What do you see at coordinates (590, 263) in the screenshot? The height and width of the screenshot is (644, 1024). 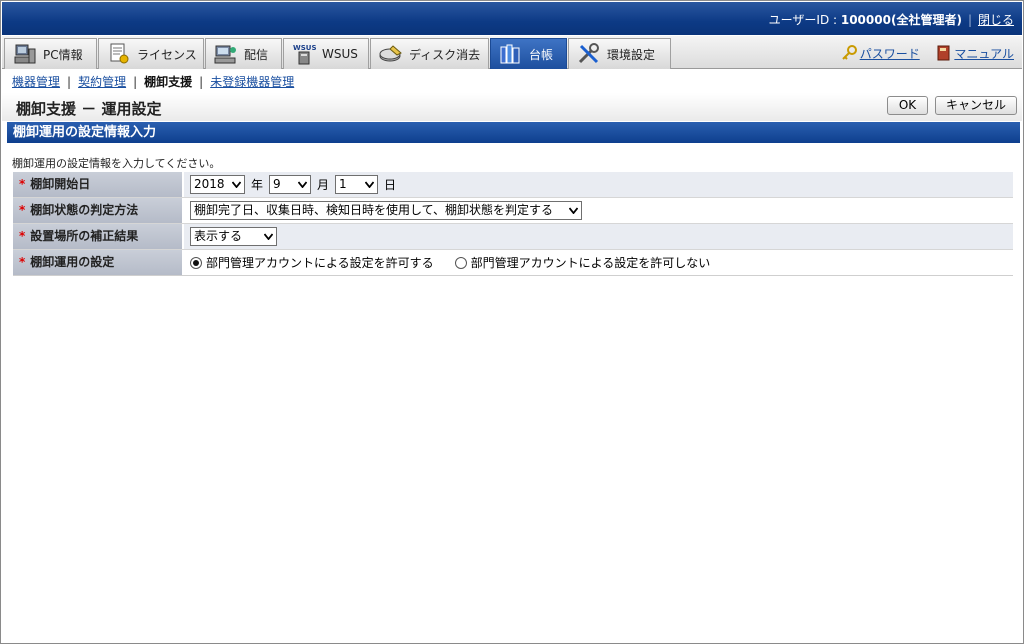 I see `radio-deny-label: 部門管理アカウントによる設定を許可しない` at bounding box center [590, 263].